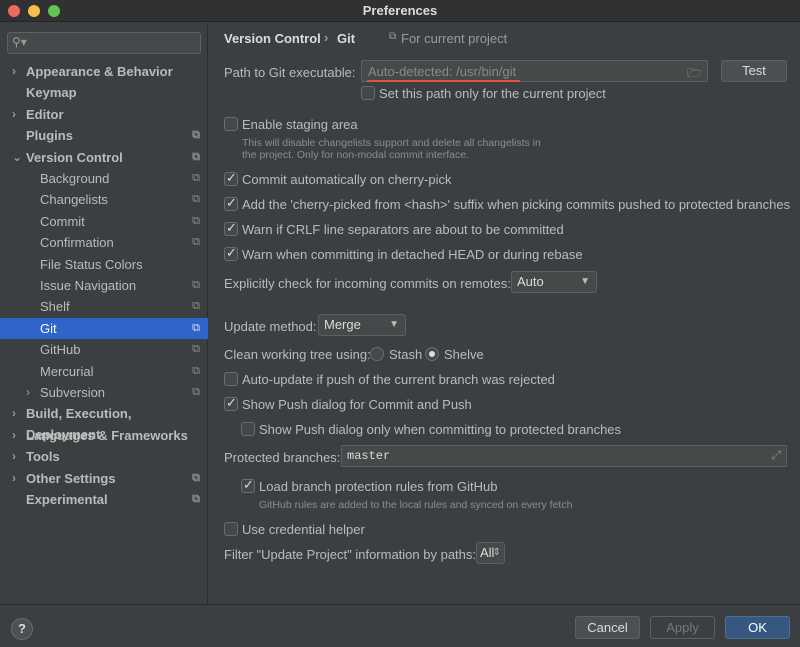 The image size is (800, 647). Describe the element at coordinates (776, 455) in the screenshot. I see `expand-icon: ⤢` at that location.